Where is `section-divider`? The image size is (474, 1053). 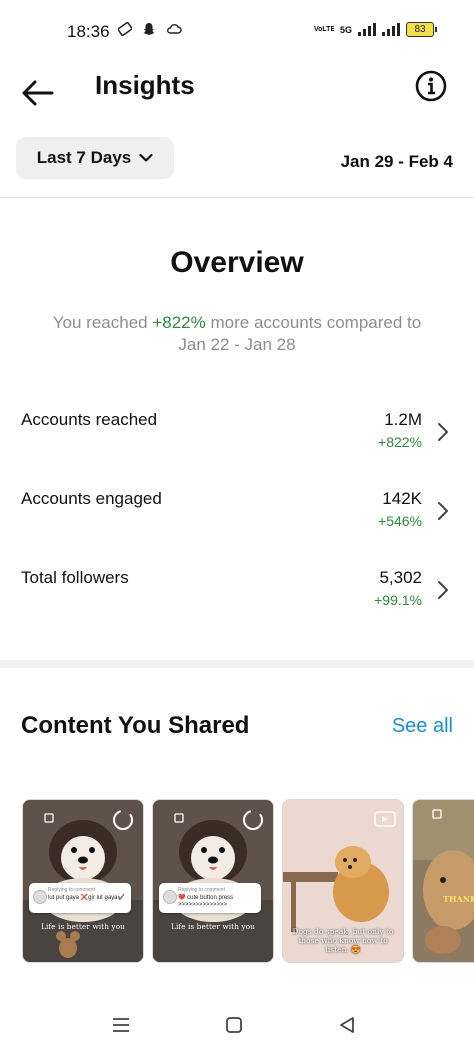 section-divider is located at coordinates (237, 664).